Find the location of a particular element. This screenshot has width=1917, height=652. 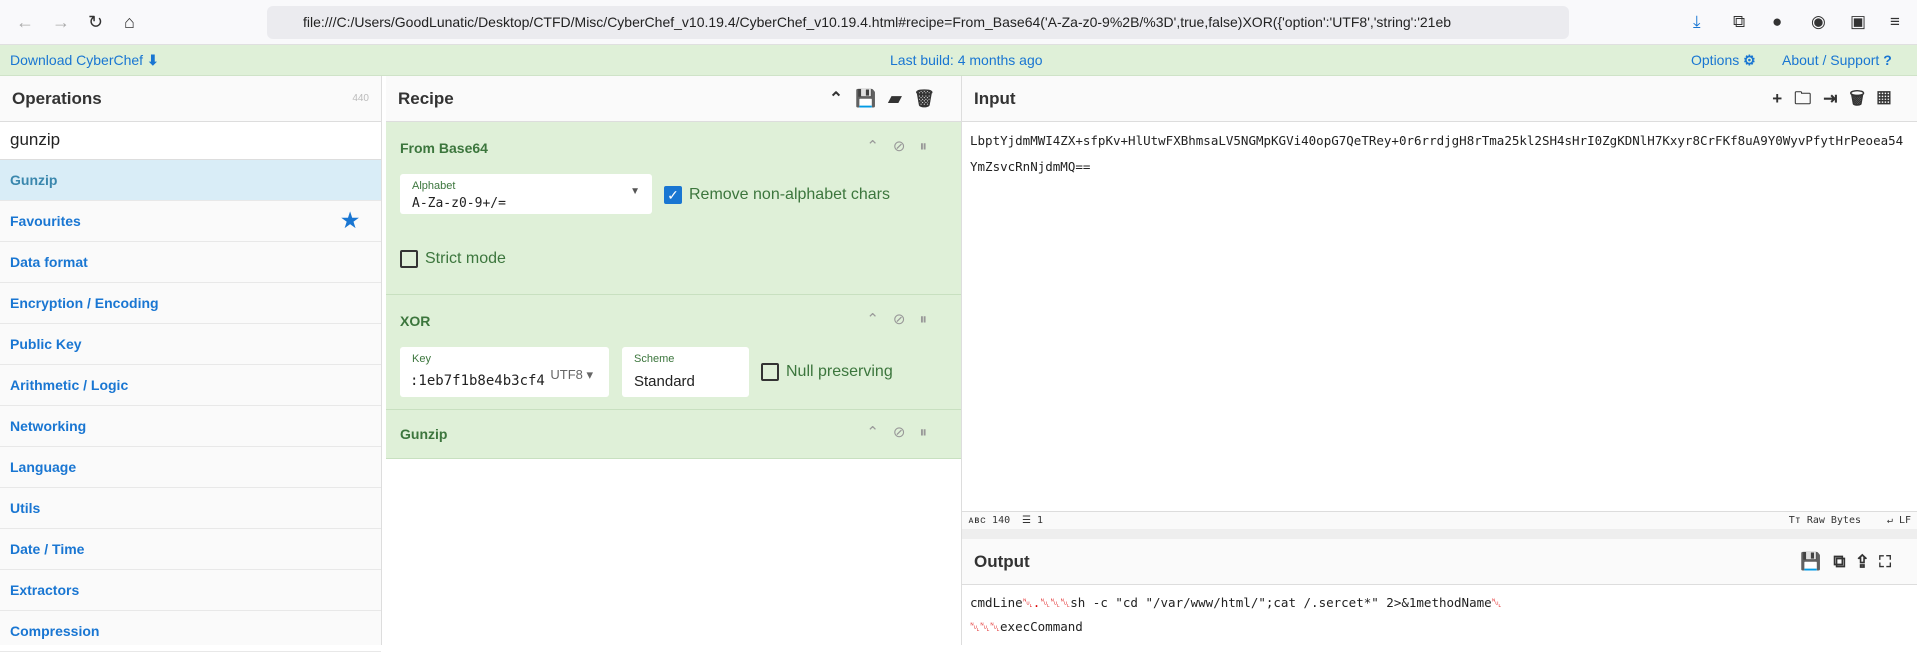

operations-header: Operations 440 is located at coordinates (190, 99).